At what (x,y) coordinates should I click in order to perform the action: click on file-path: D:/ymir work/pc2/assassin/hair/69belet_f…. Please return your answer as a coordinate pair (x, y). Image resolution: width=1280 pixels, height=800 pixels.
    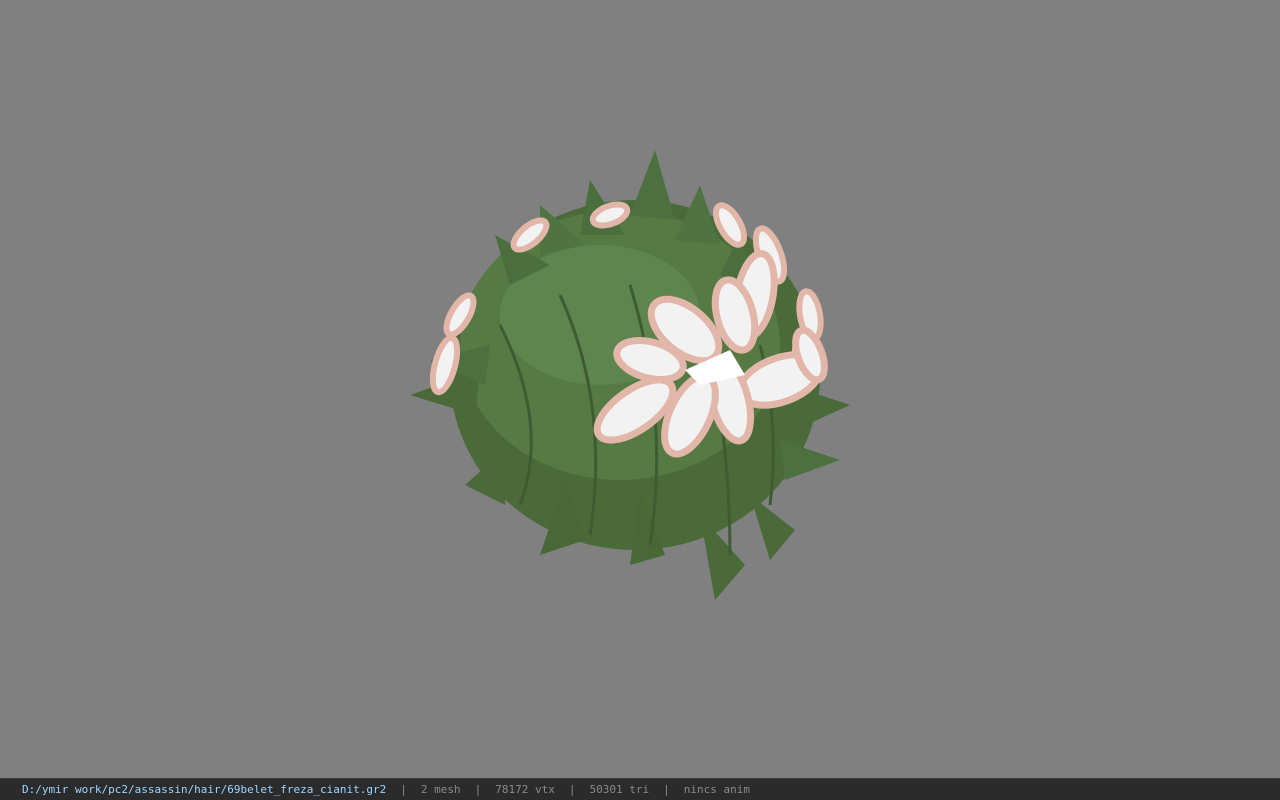
    Looking at the image, I should click on (204, 789).